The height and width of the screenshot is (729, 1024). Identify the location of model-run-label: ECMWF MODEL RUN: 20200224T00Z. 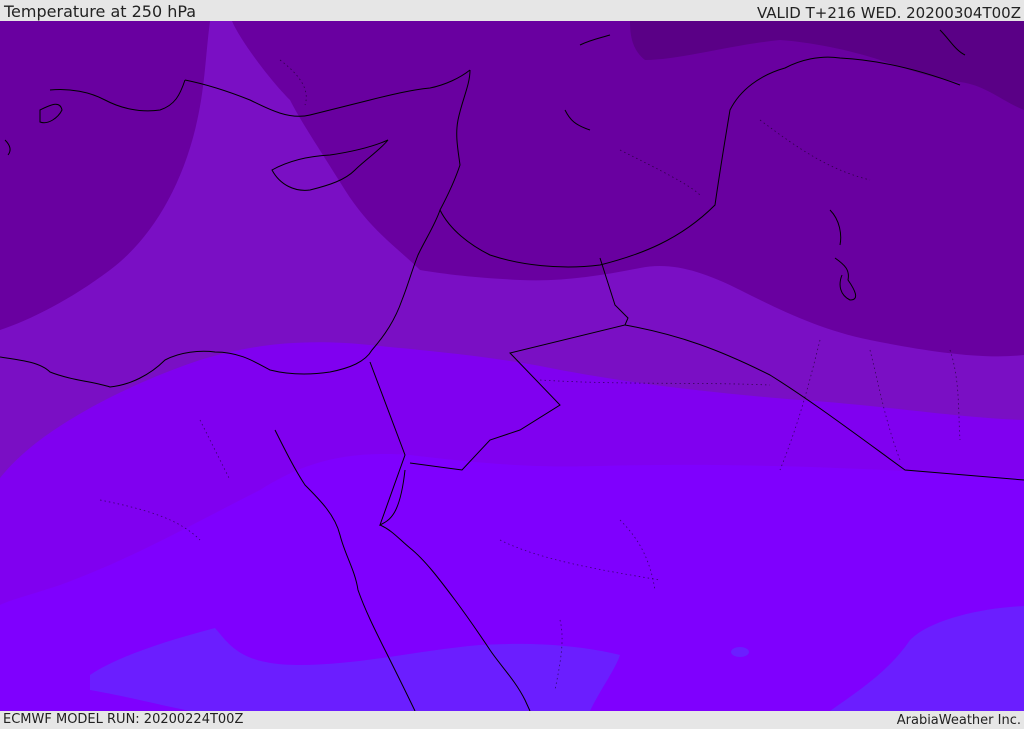
(123, 719).